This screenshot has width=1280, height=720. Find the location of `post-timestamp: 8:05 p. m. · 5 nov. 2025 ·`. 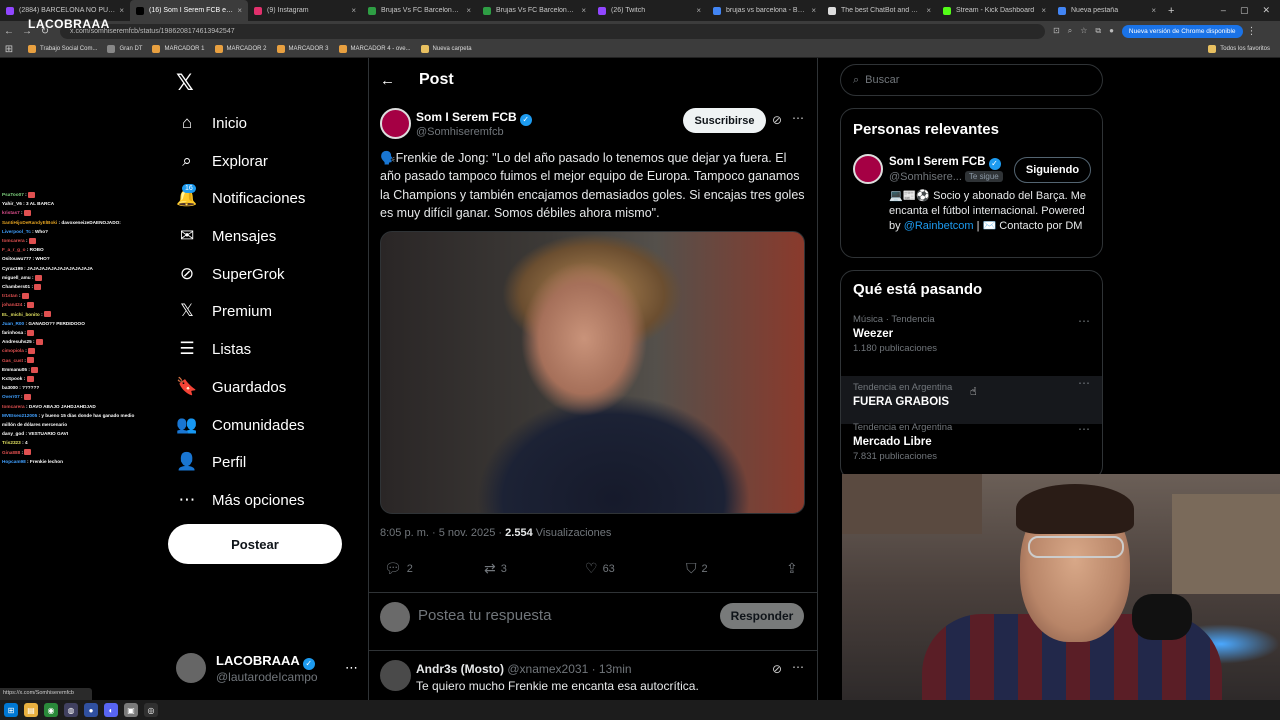

post-timestamp: 8:05 p. m. · 5 nov. 2025 · is located at coordinates (442, 533).